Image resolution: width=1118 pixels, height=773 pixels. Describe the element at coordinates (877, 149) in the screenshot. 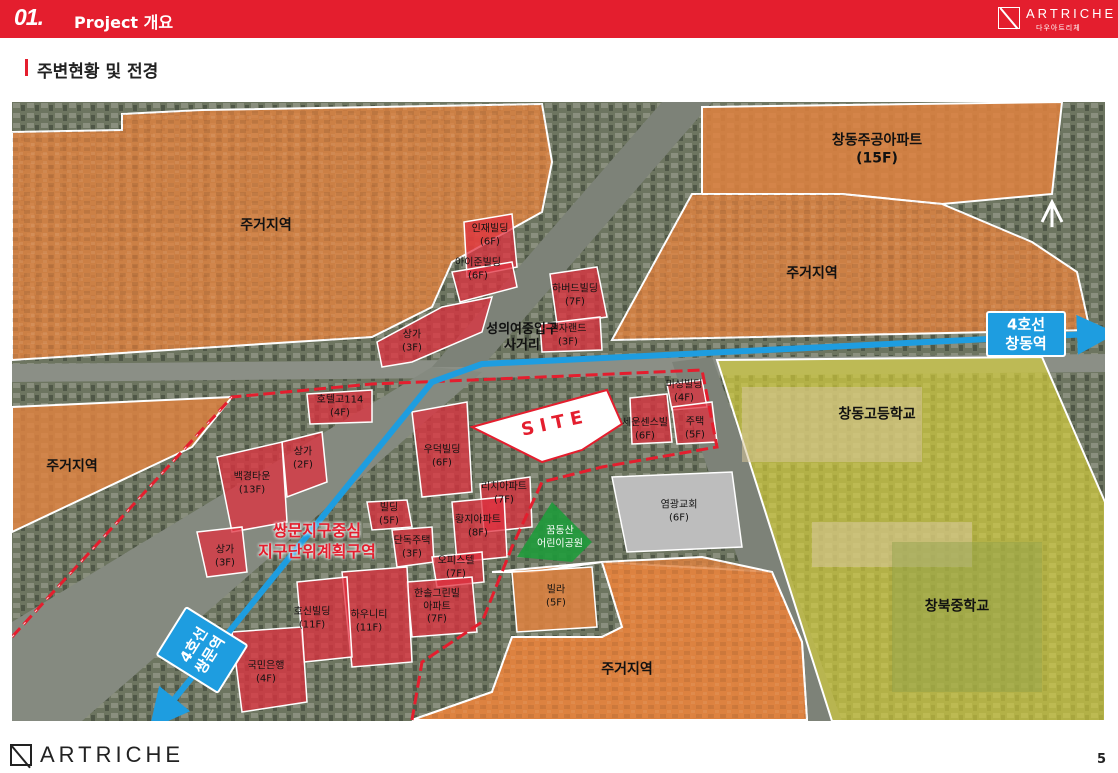

I see `label-apartments: 창동주공아파트 (15F)` at that location.